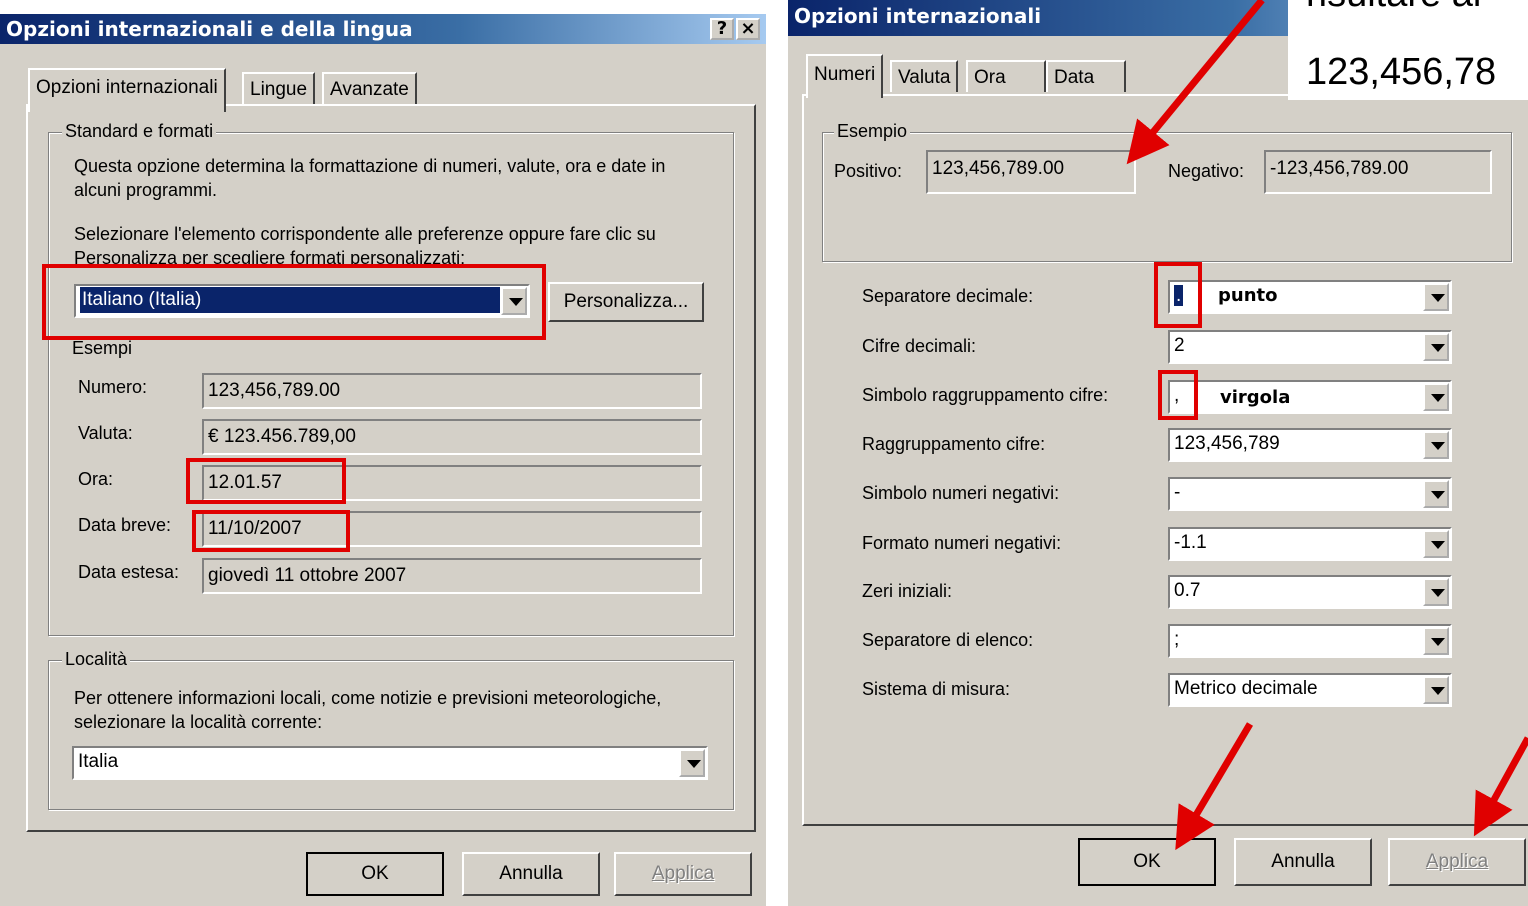  I want to click on arrow-to-apply-button, so click(1500, 786).